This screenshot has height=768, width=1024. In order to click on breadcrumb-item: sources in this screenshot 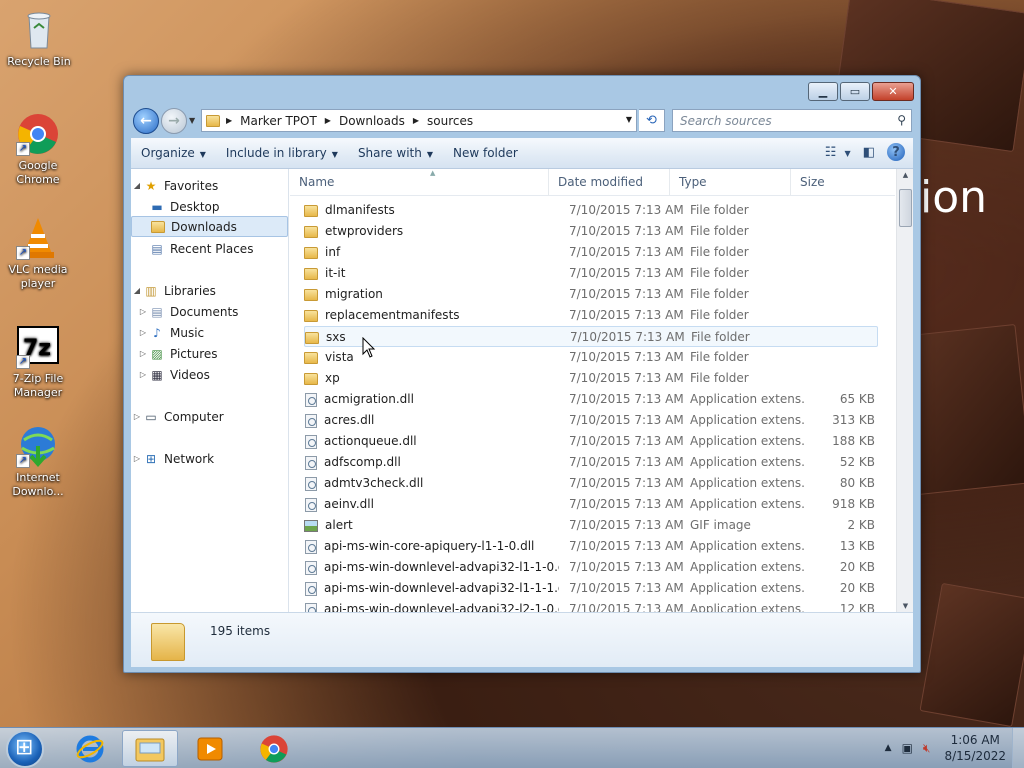, I will do `click(450, 121)`.